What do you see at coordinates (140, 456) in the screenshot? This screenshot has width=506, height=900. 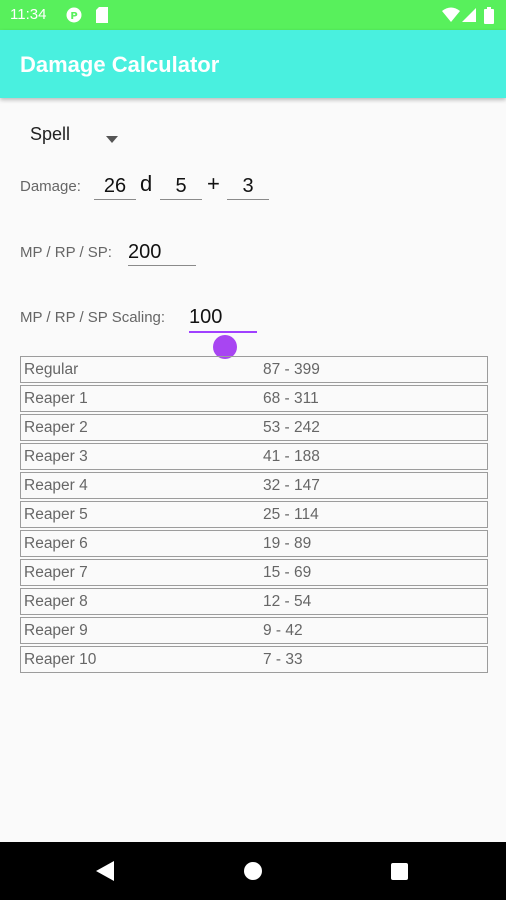 I see `result-row-label: Reaper 3` at bounding box center [140, 456].